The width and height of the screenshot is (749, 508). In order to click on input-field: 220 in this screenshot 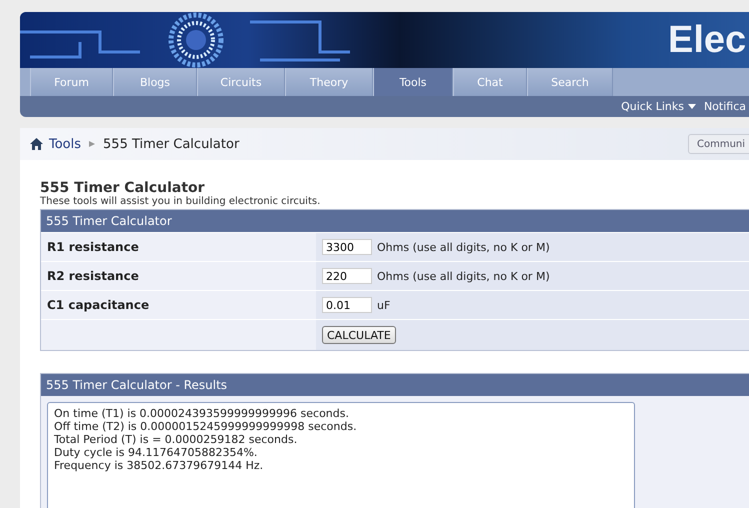, I will do `click(347, 276)`.